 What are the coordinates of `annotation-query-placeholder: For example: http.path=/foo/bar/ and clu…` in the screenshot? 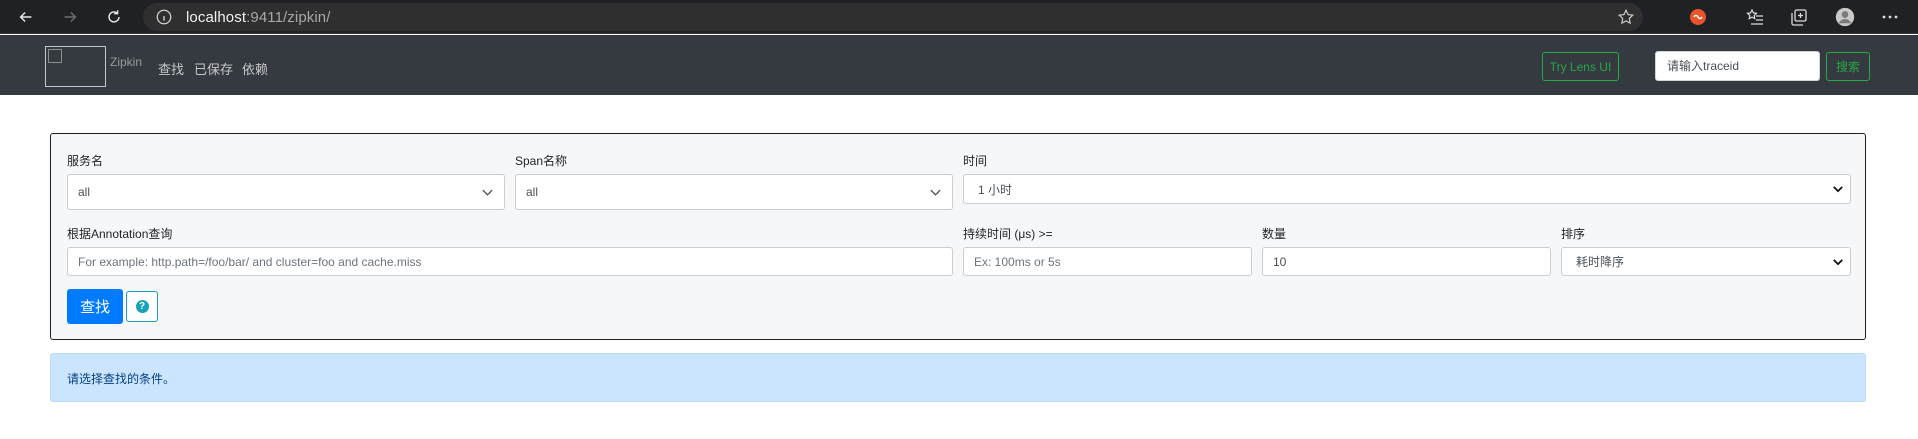 It's located at (250, 261).